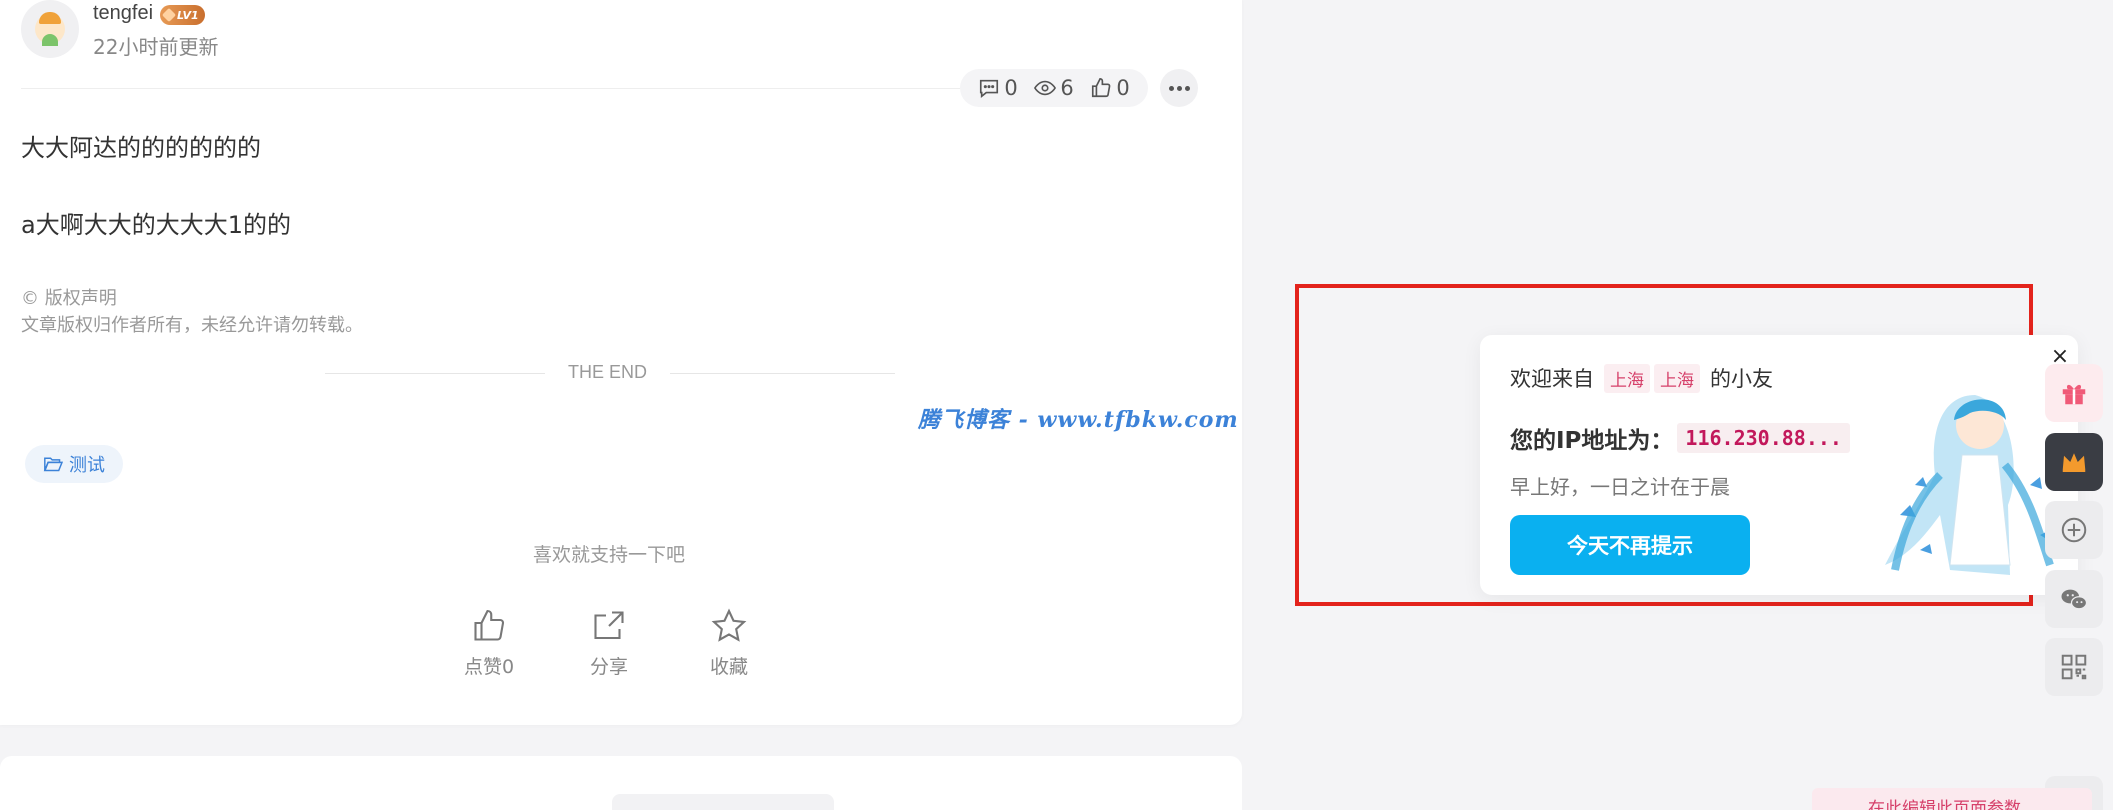 This screenshot has height=810, width=2113. Describe the element at coordinates (609, 555) in the screenshot. I see `support-prompt: 喜欢就支持一下吧` at that location.